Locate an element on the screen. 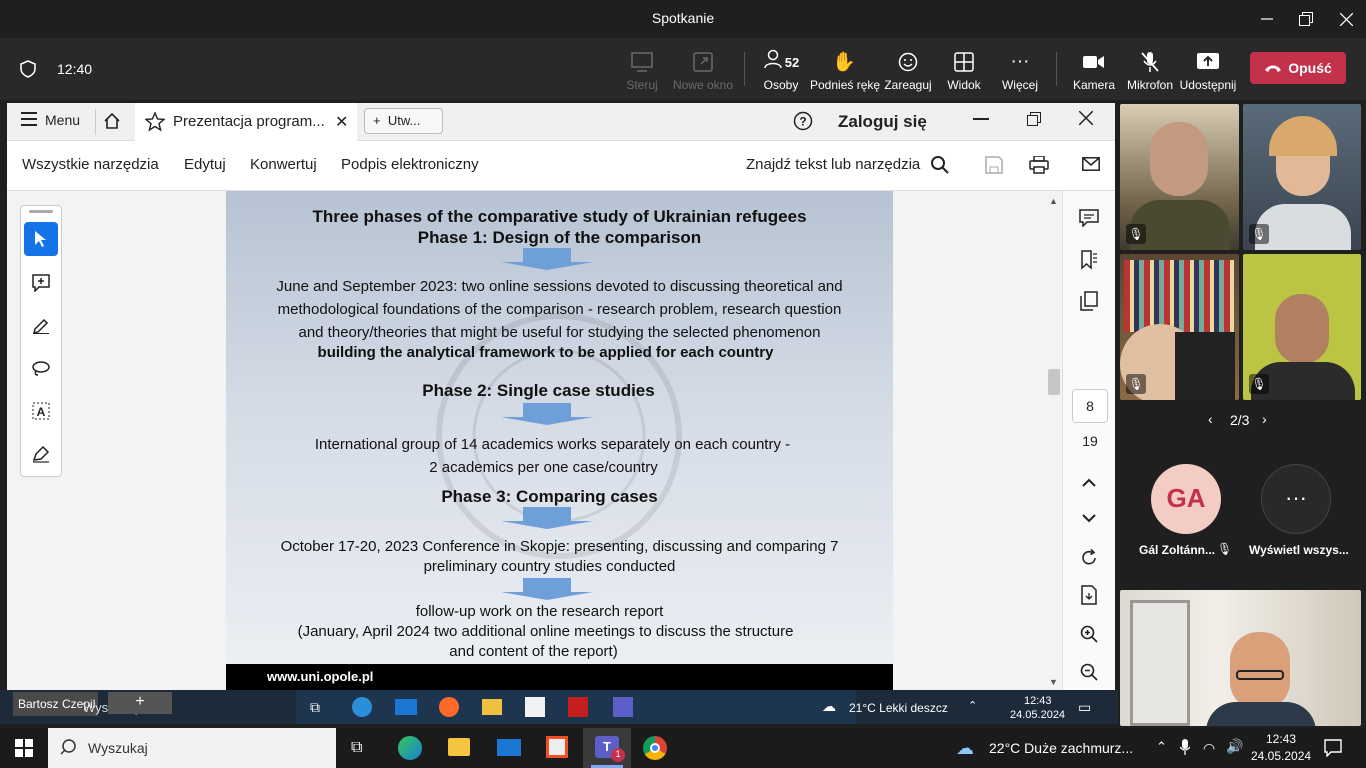 The width and height of the screenshot is (1366, 768). mail-app-icon is located at coordinates (509, 747).